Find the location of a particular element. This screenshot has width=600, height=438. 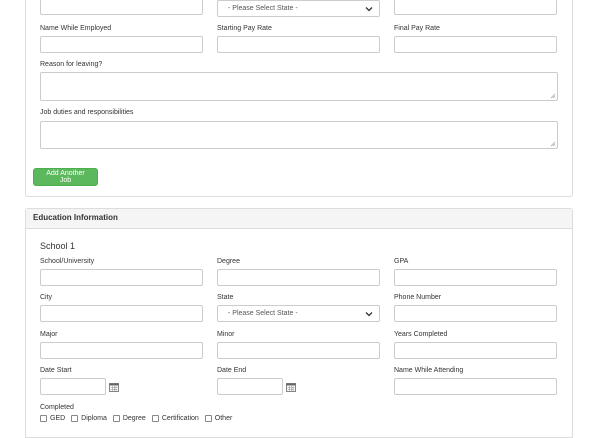

name-while-employed-label: Name While Employed is located at coordinates (76, 28).